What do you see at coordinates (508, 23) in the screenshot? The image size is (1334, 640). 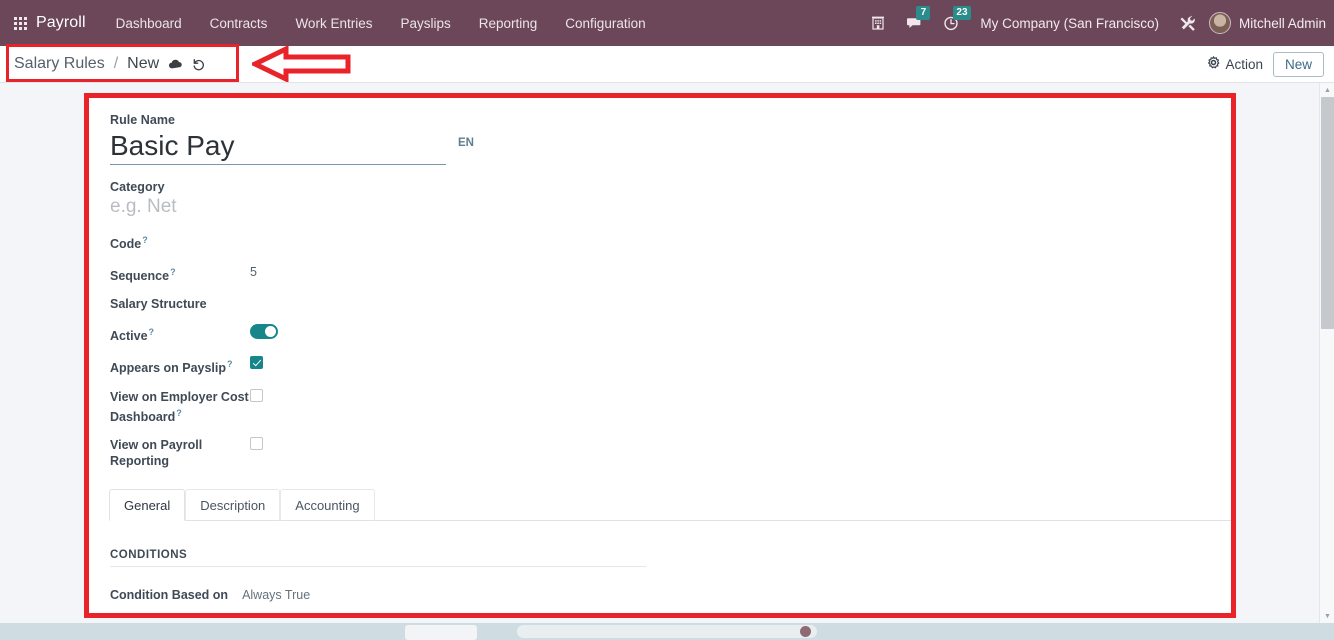 I see `menu-item-reporting: Reporting` at bounding box center [508, 23].